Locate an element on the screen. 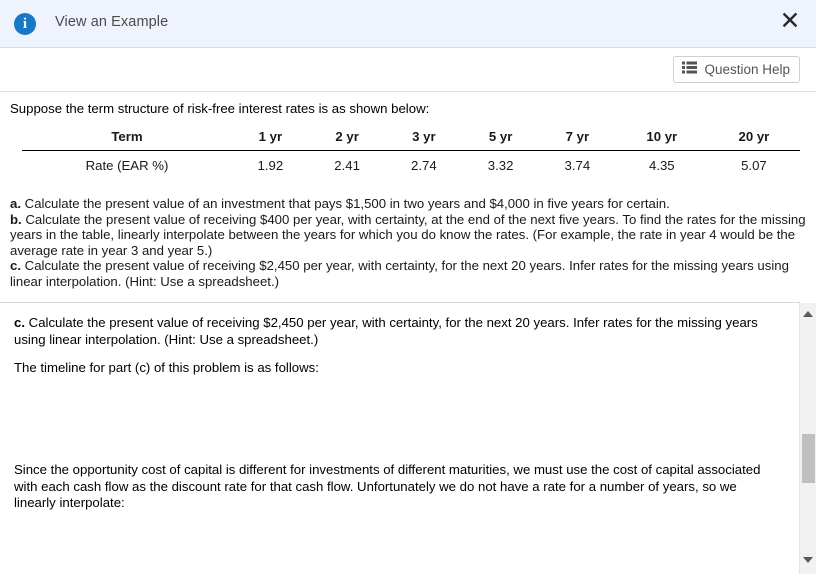  rate-20yr: 5.07 is located at coordinates (754, 165).